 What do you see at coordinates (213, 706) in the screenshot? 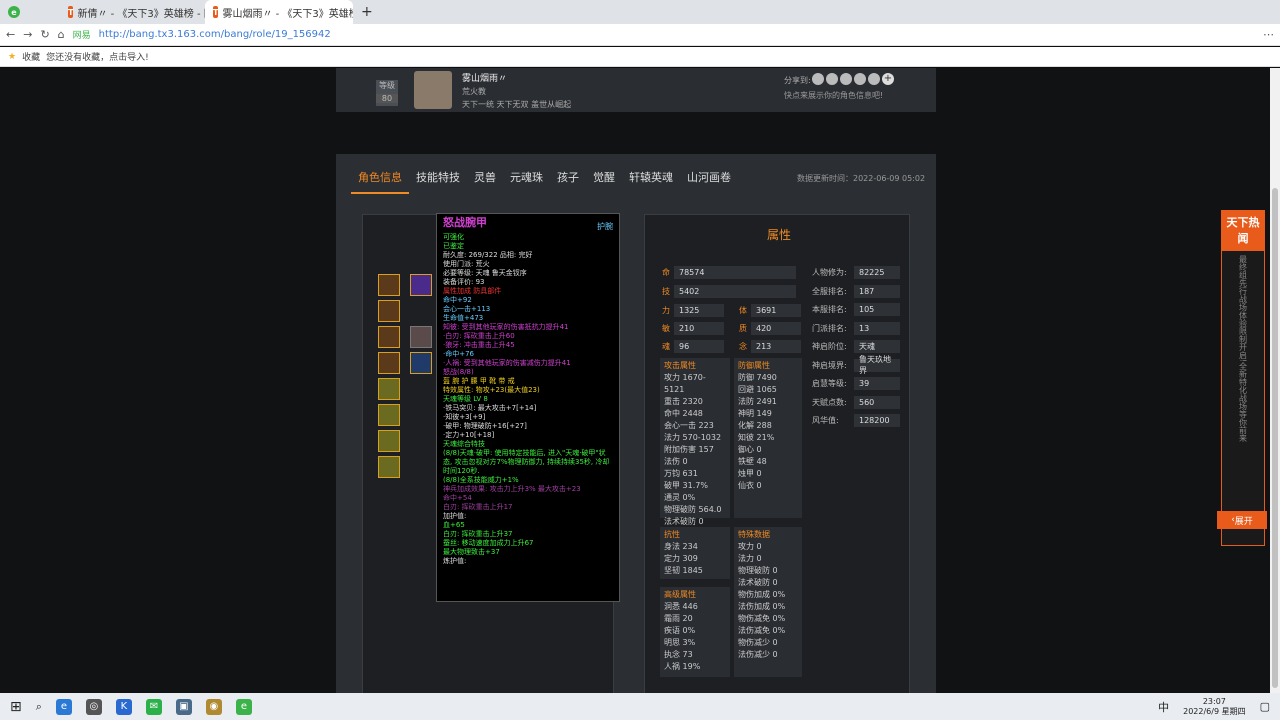
I see `owl-icon: ◉` at bounding box center [213, 706].